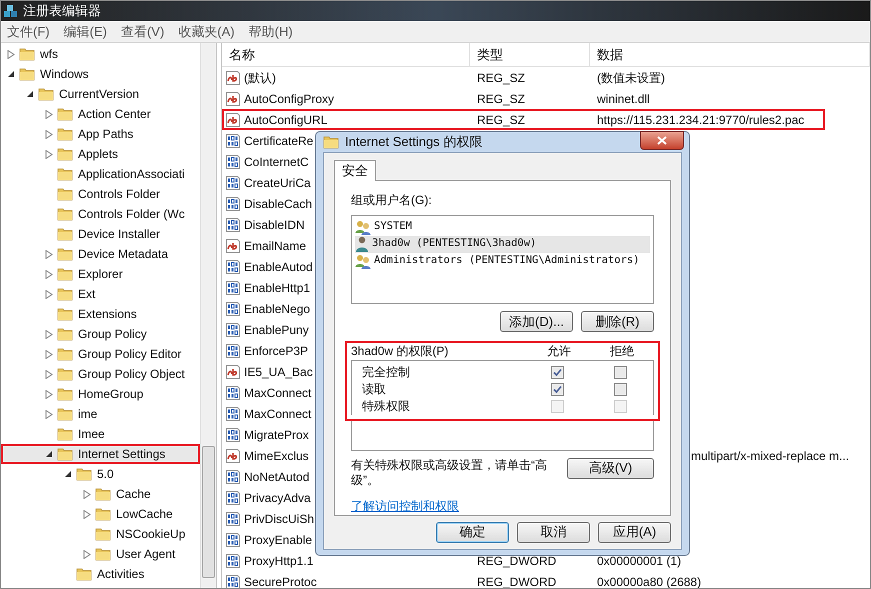 Image resolution: width=871 pixels, height=589 pixels. I want to click on permission-name: 特殊权限, so click(386, 407).